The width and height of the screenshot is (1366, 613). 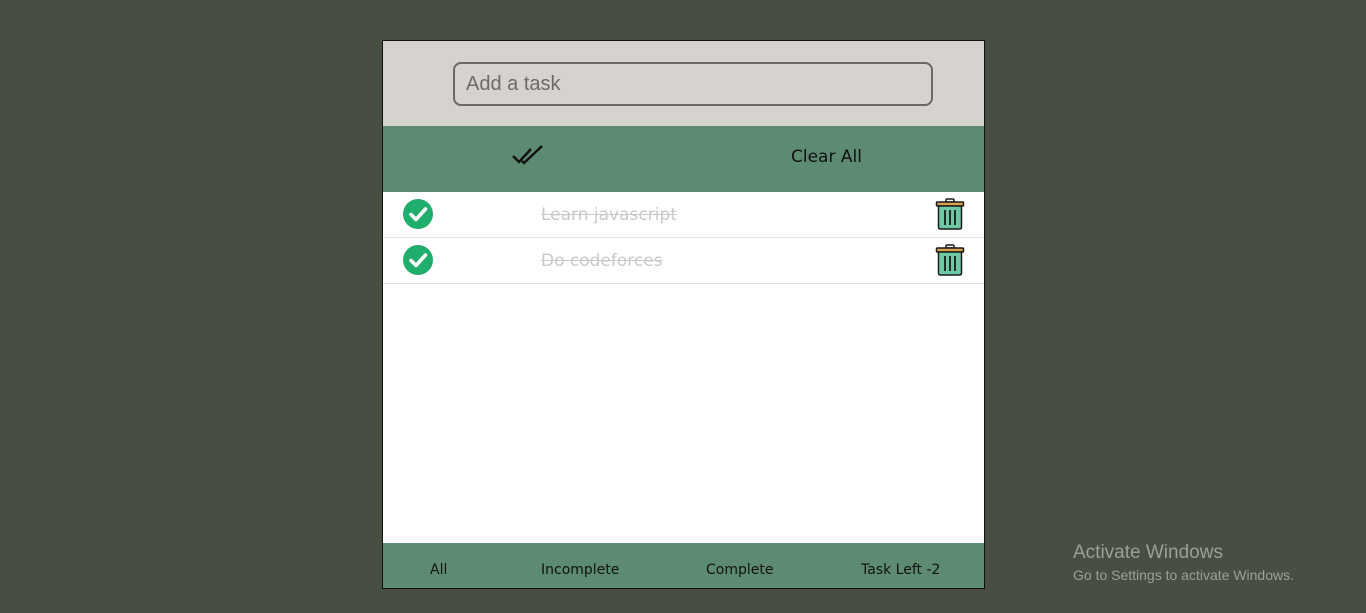 What do you see at coordinates (438, 570) in the screenshot?
I see `filter-all-button: All` at bounding box center [438, 570].